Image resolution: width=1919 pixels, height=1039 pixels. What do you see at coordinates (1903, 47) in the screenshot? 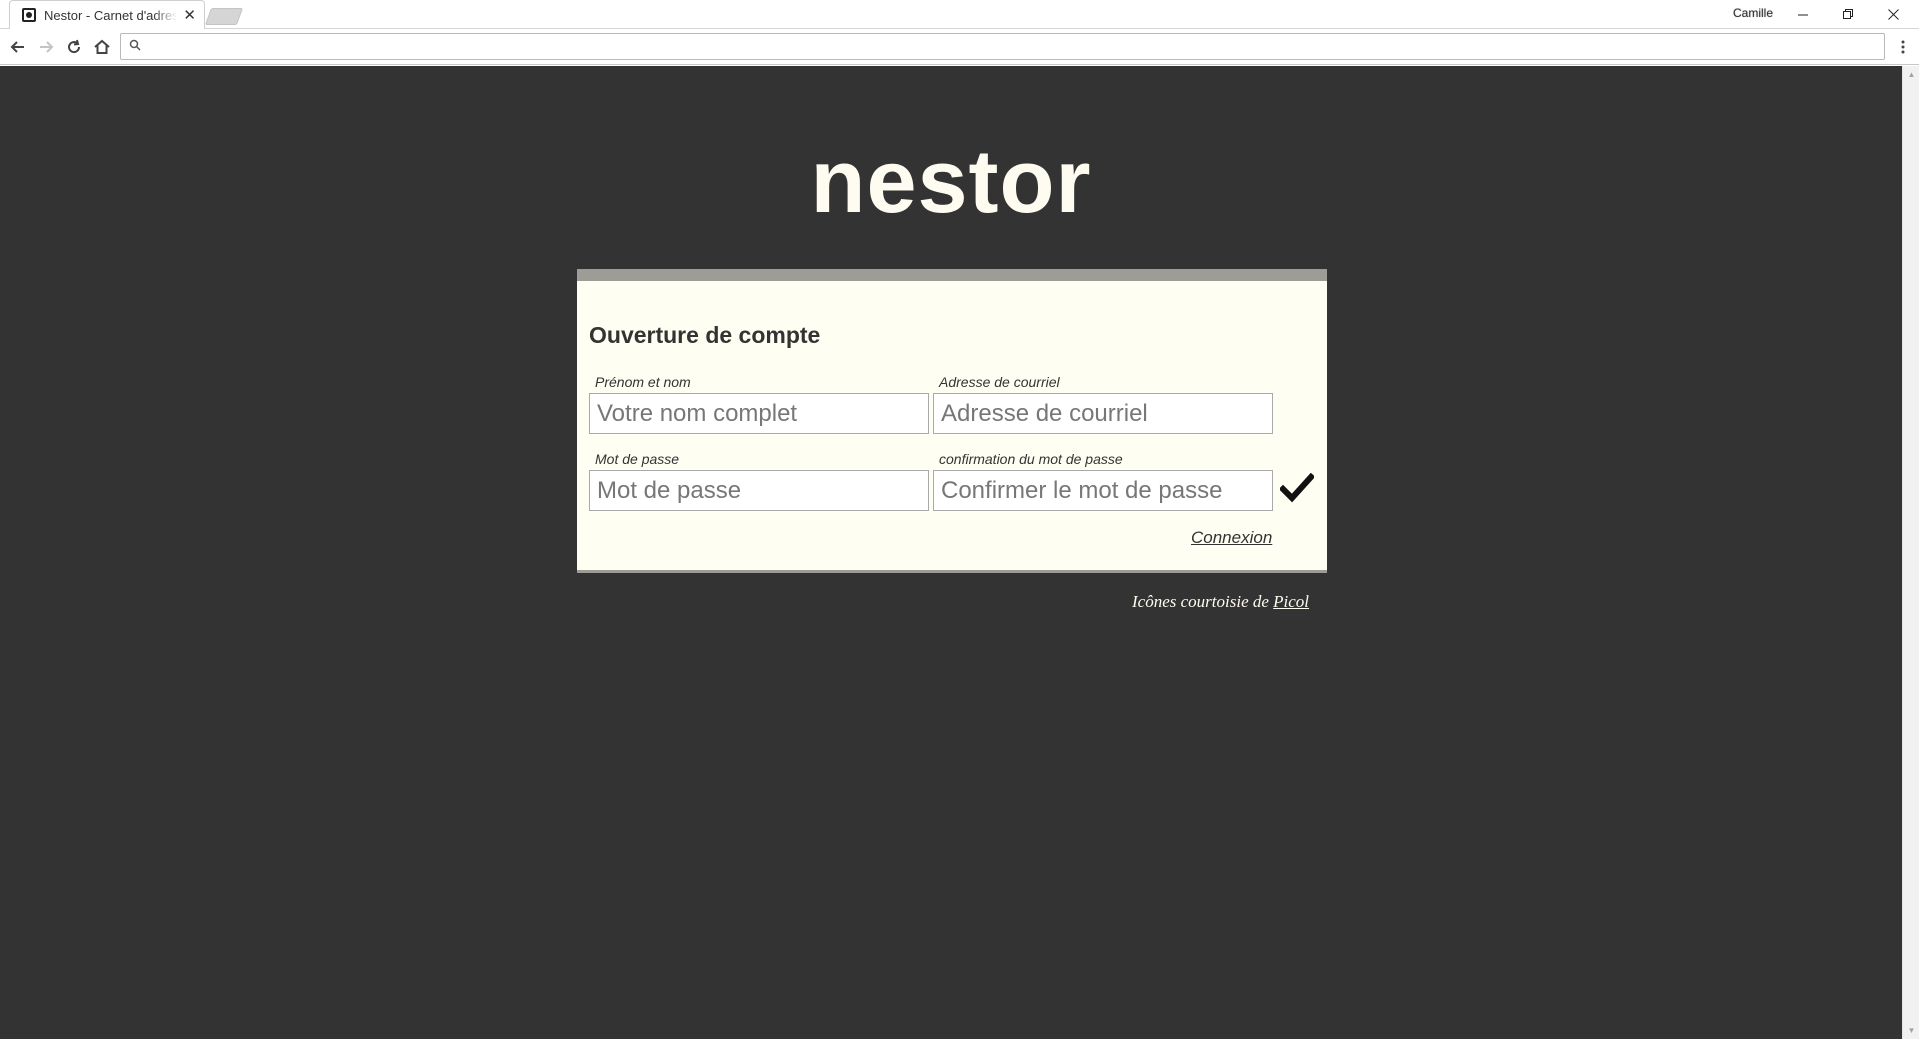
I see `kebab-menu-icon` at bounding box center [1903, 47].